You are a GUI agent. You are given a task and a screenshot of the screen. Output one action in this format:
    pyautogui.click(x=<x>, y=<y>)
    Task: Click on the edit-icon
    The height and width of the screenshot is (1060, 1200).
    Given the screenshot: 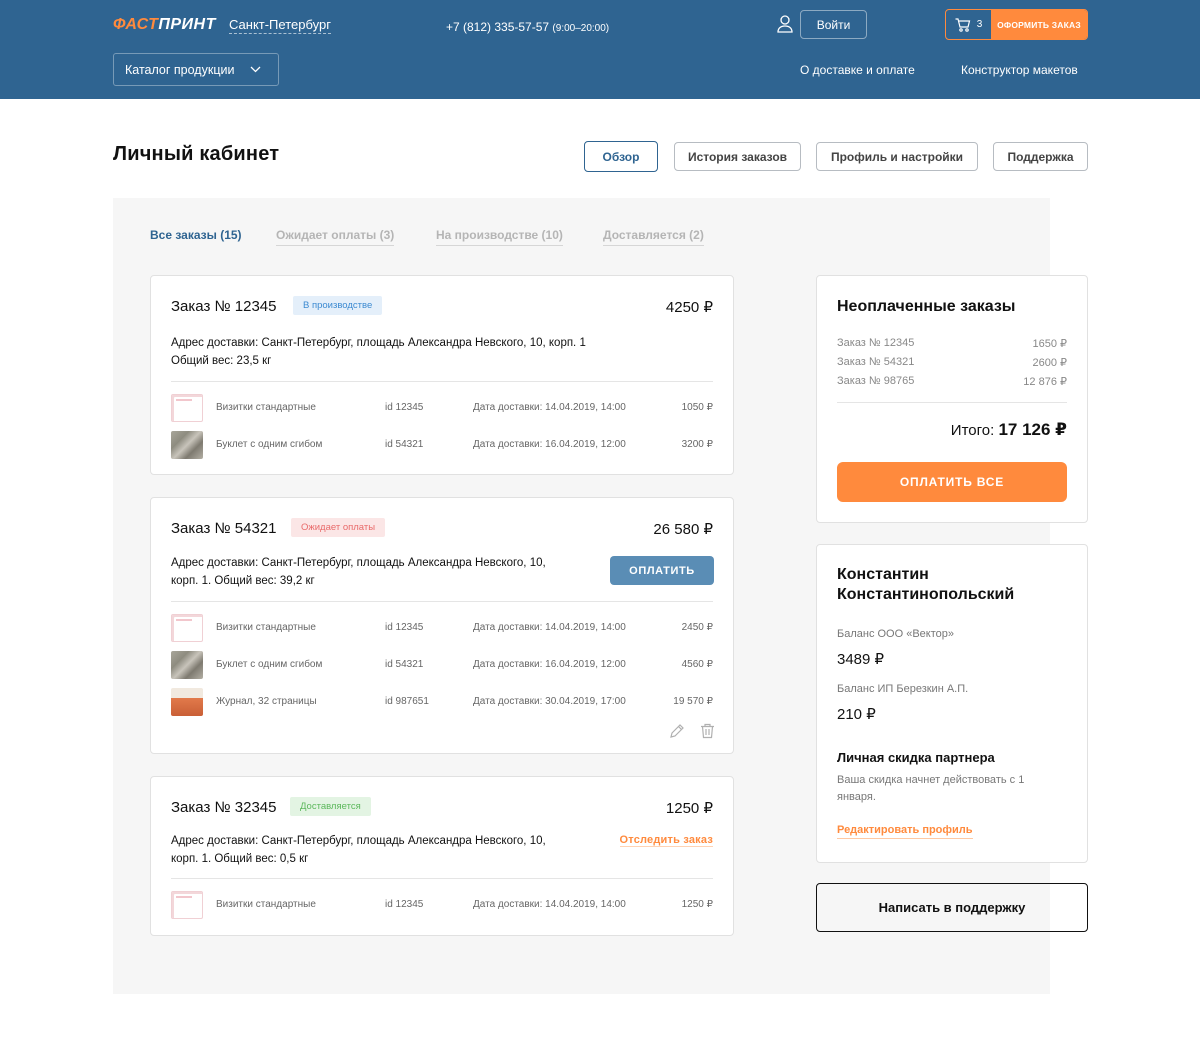 What is the action you would take?
    pyautogui.click(x=677, y=731)
    